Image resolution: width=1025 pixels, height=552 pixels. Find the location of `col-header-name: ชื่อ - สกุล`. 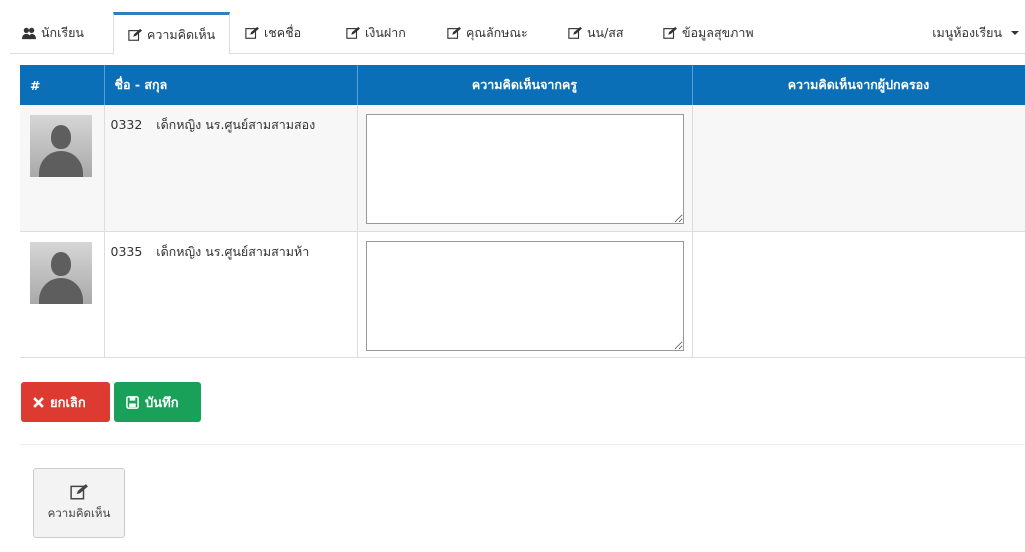

col-header-name: ชื่อ - สกุล is located at coordinates (231, 85).